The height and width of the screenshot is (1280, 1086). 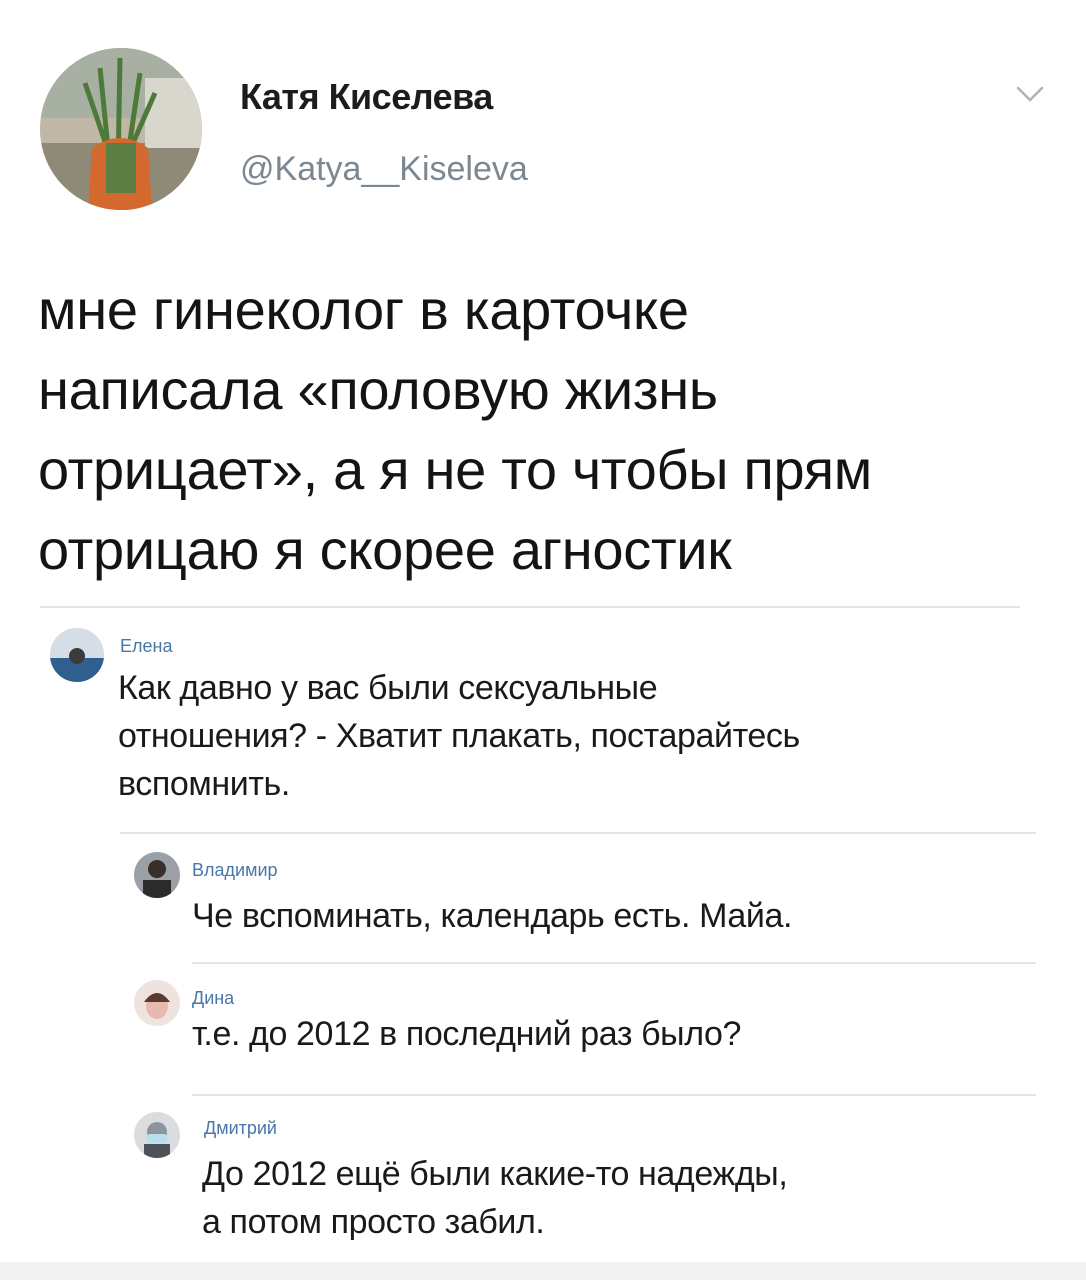 What do you see at coordinates (373, 1222) in the screenshot?
I see `comment-text-line: а потом просто забил.` at bounding box center [373, 1222].